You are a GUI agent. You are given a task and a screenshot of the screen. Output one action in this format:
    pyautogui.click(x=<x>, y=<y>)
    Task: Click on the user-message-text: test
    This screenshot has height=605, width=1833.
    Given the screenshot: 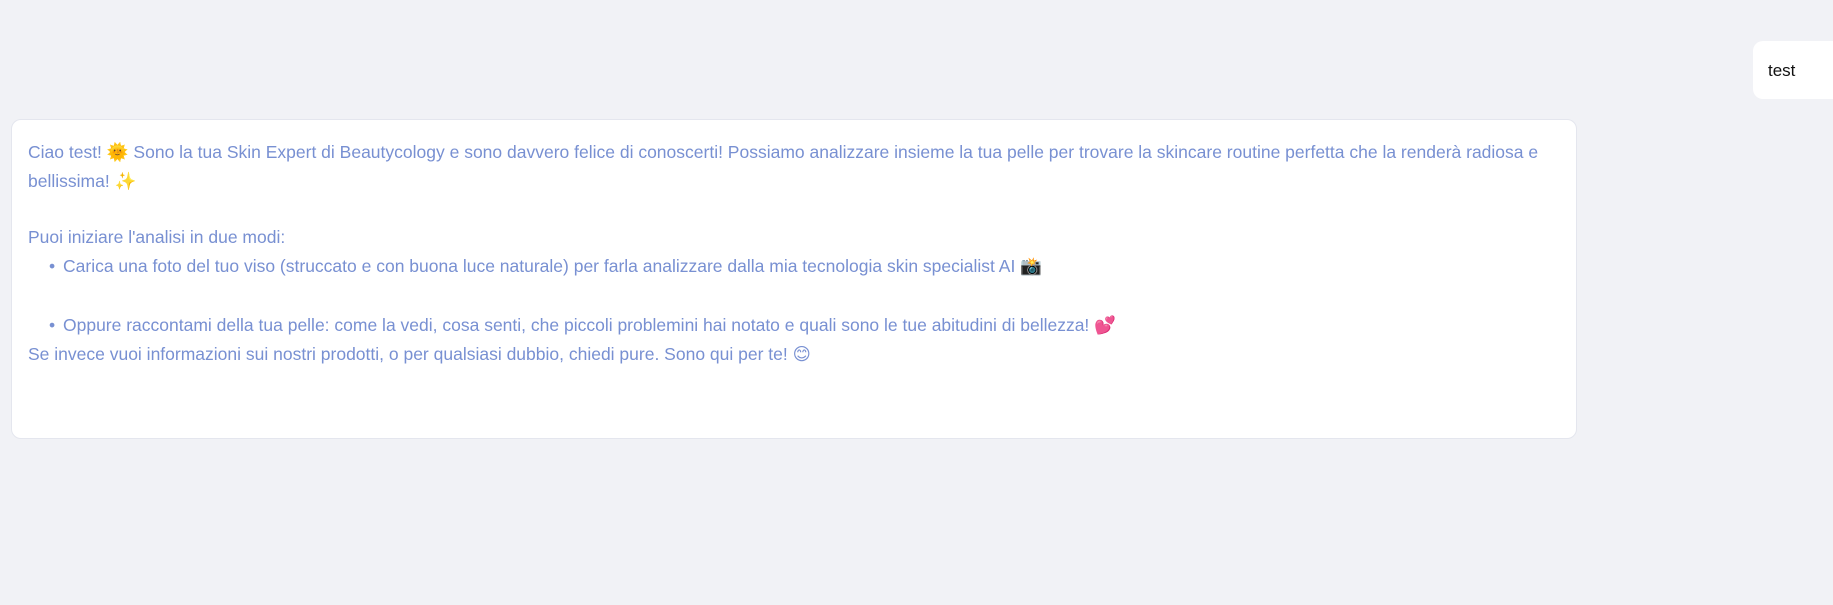 What is the action you would take?
    pyautogui.click(x=1782, y=70)
    